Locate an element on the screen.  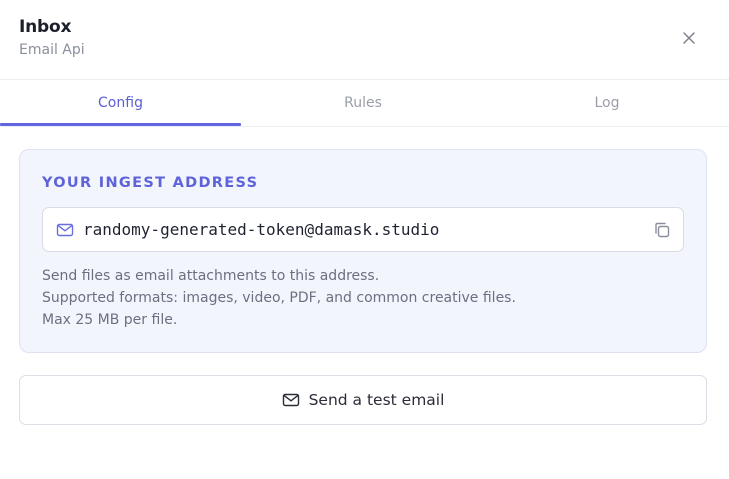
ingest-address-field: randomy-generated-token@damask.studio is located at coordinates (363, 229).